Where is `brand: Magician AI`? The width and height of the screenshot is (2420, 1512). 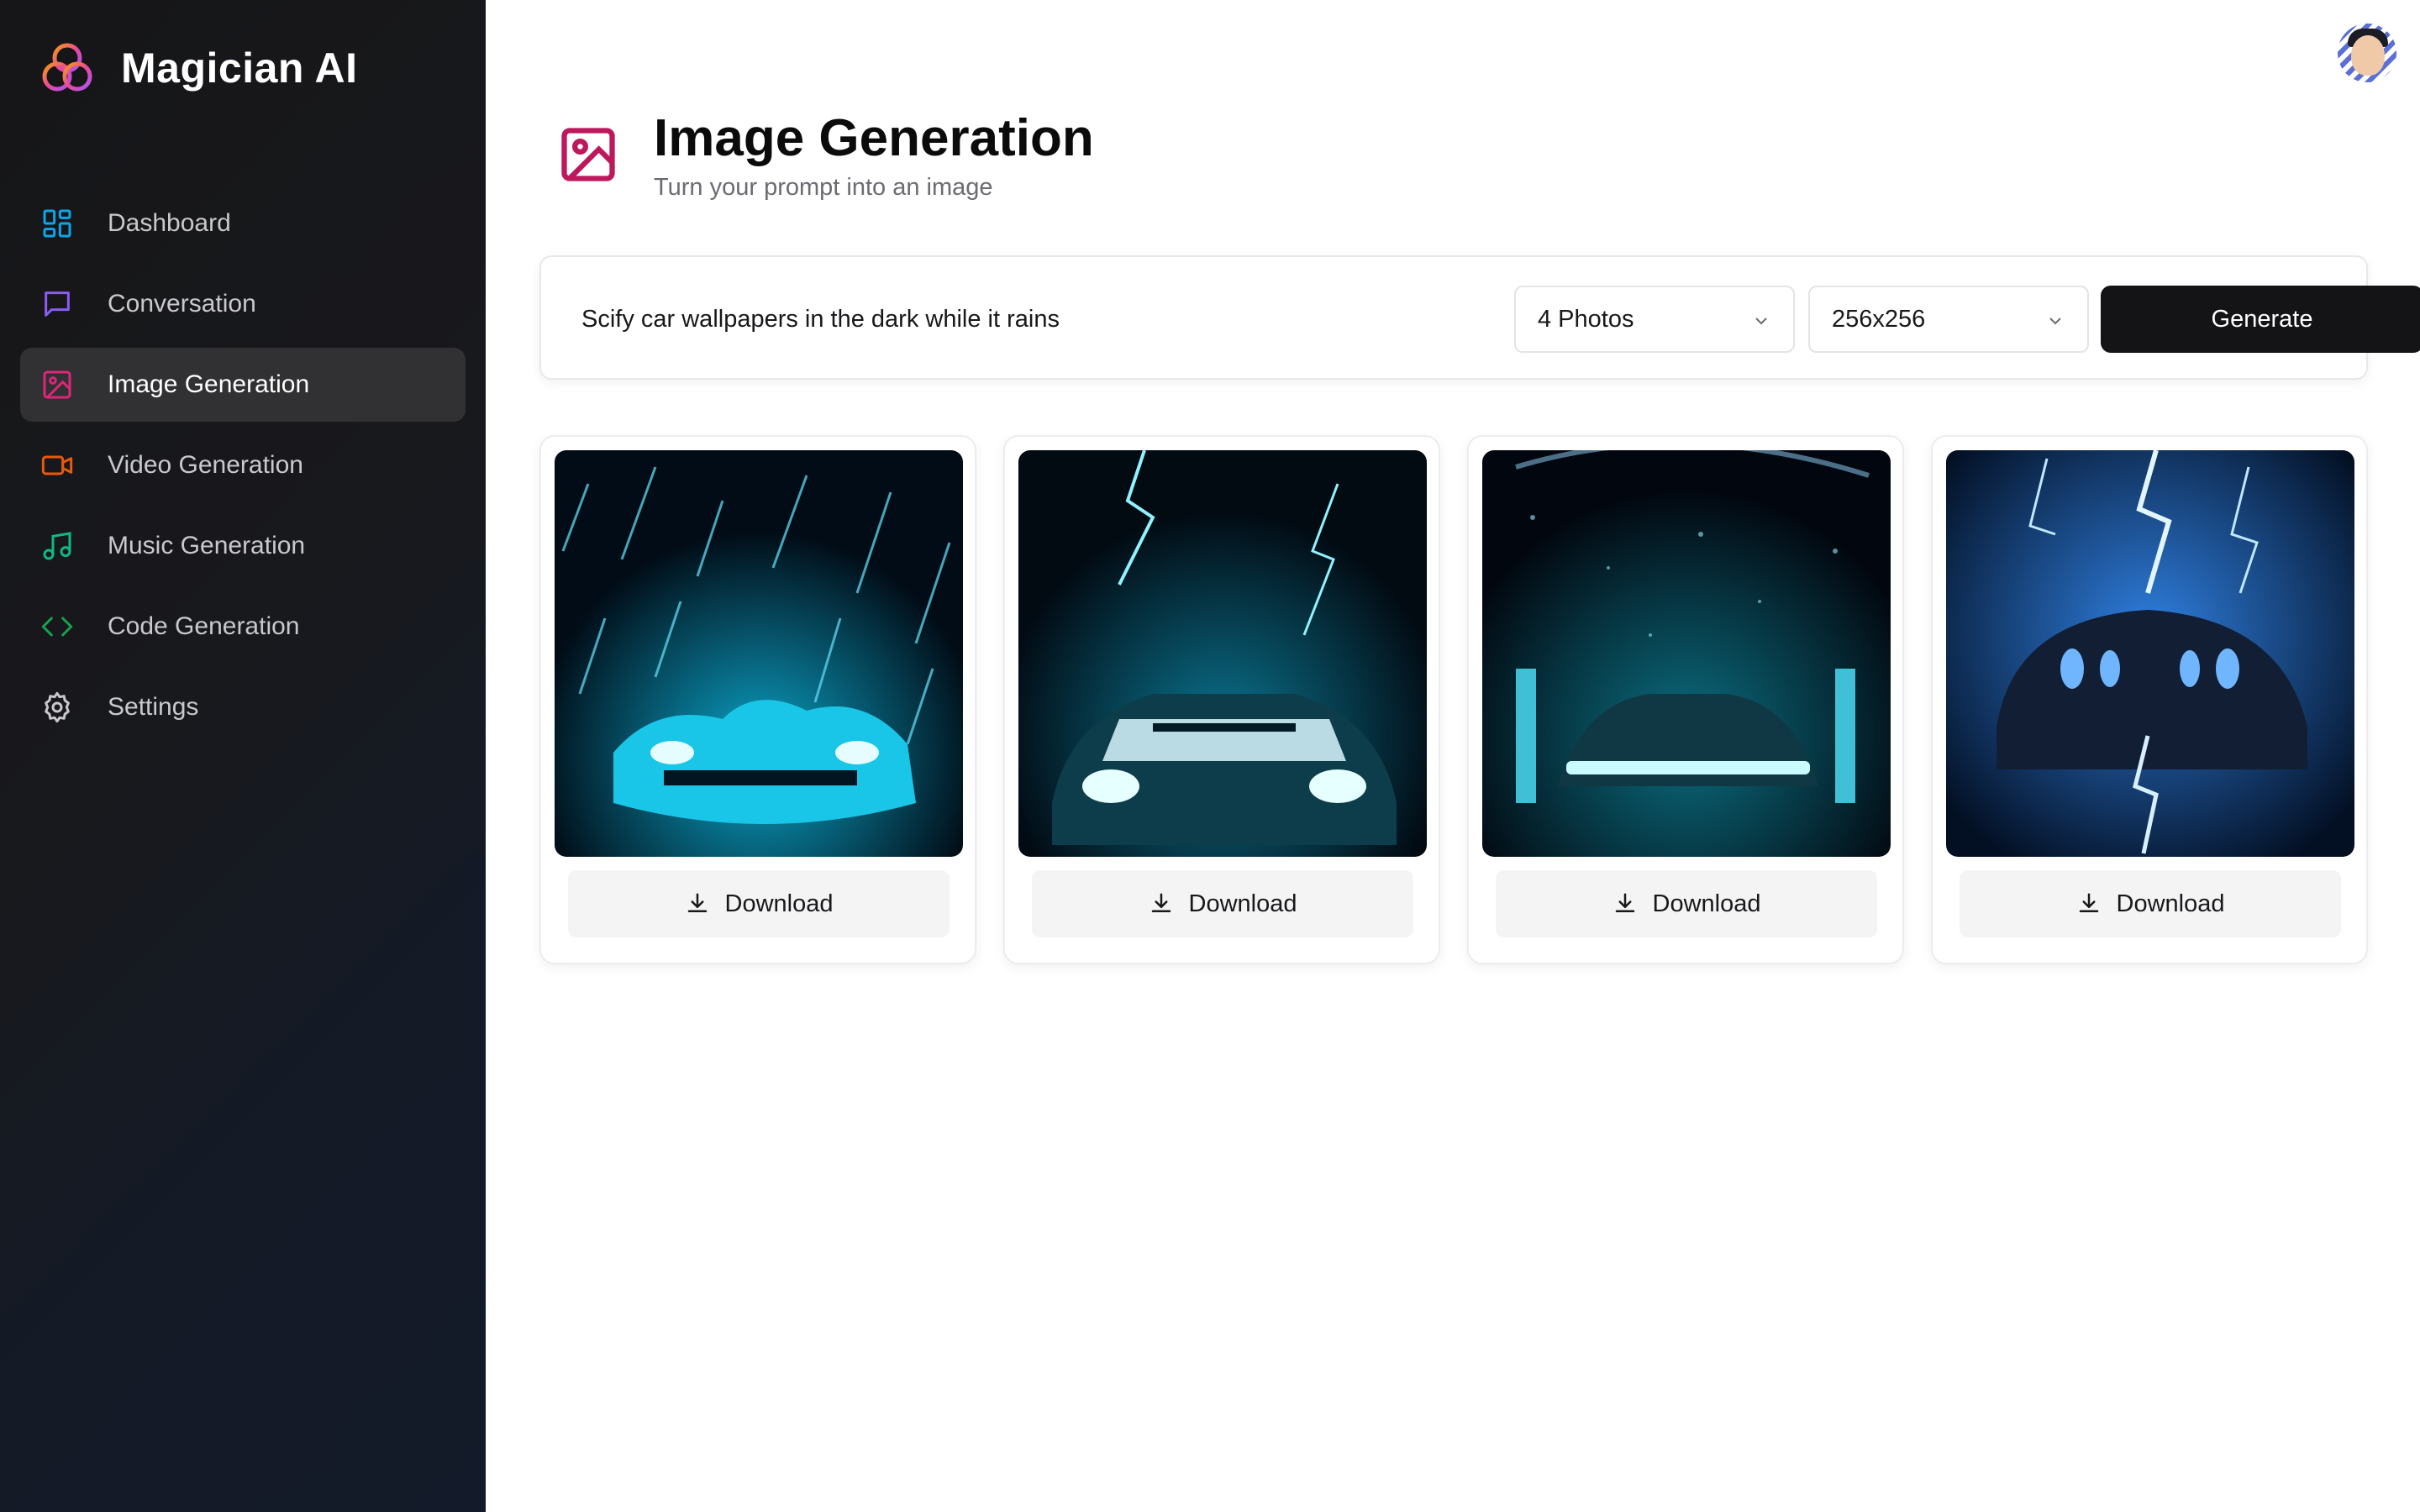 brand: Magician AI is located at coordinates (198, 68).